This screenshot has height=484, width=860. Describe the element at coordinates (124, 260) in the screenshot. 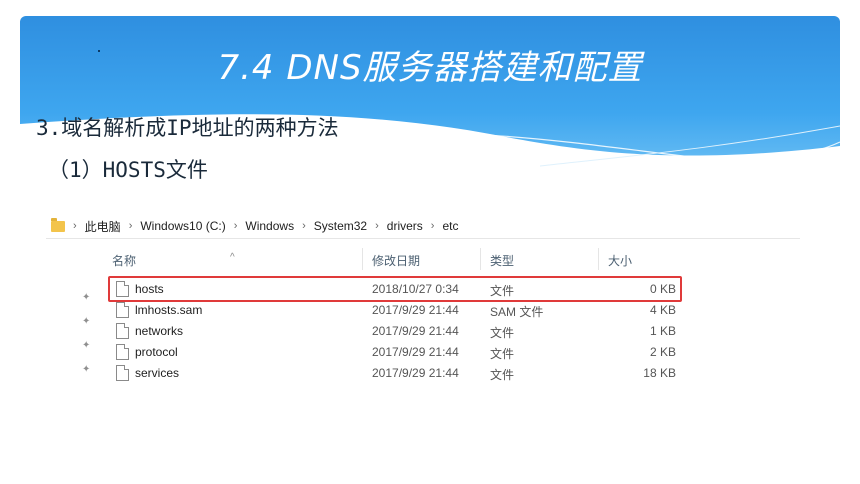

I see `column-header-name: 名称` at that location.